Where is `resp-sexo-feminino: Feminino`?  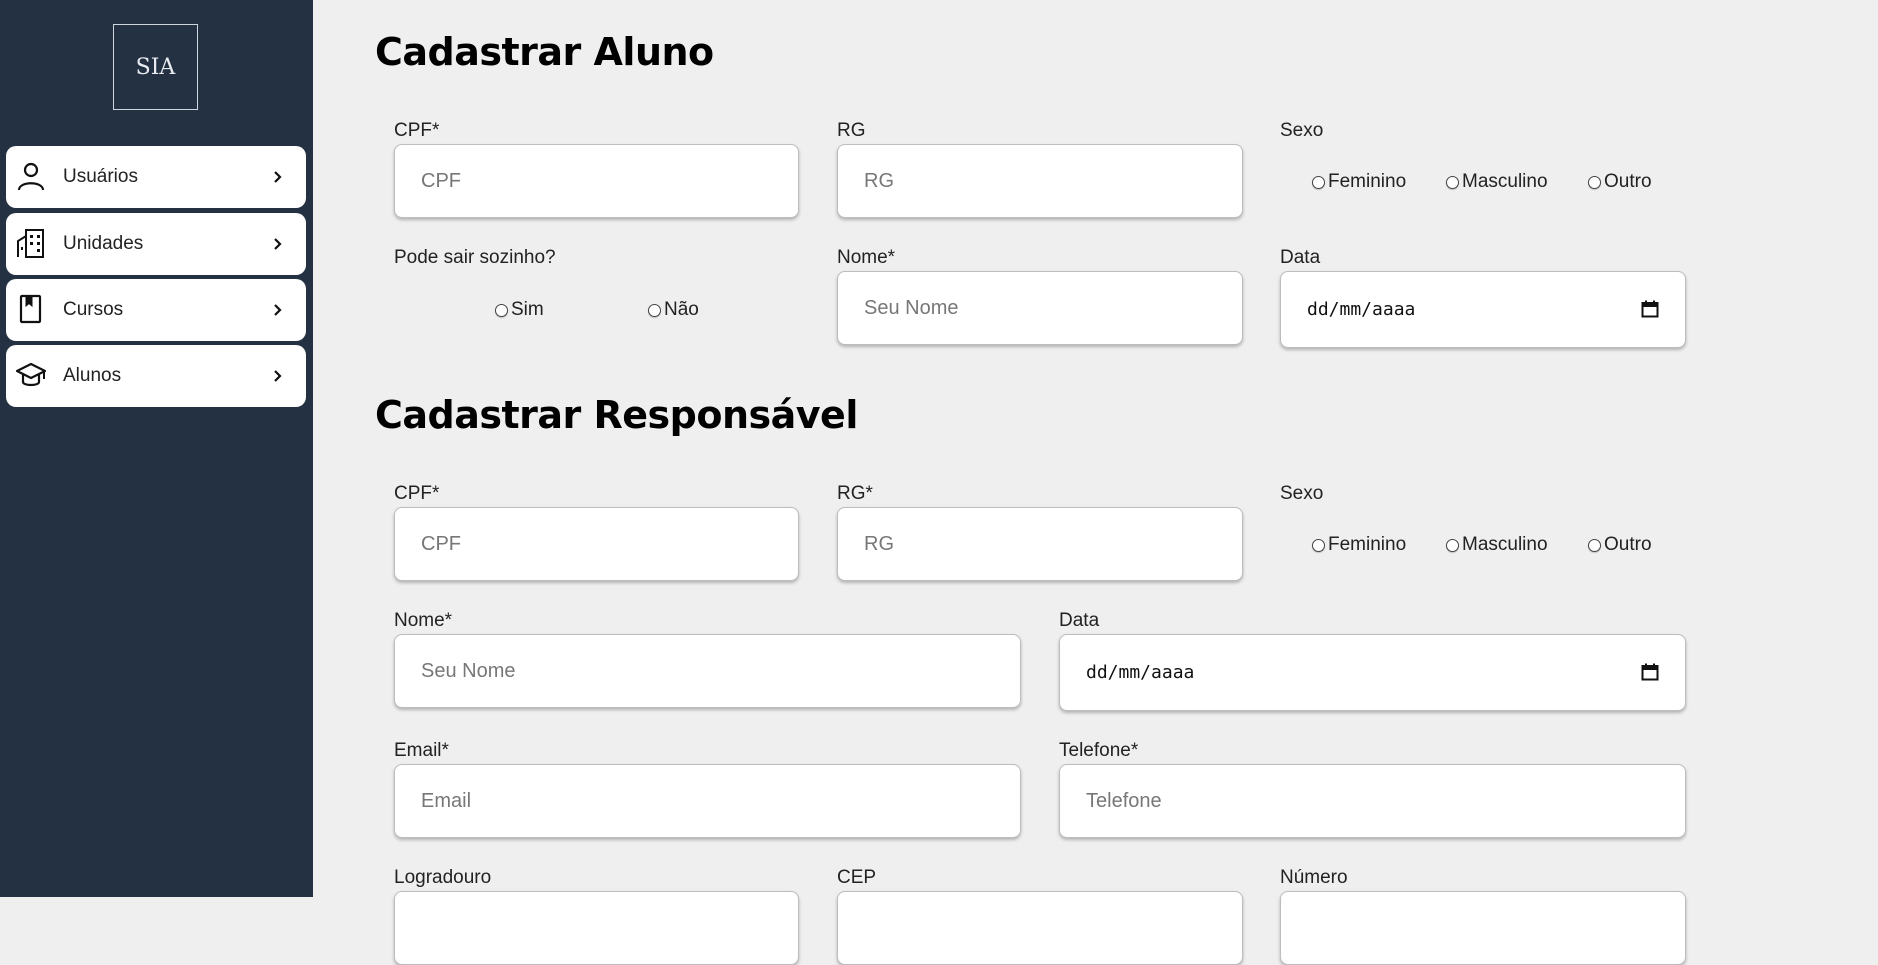 resp-sexo-feminino: Feminino is located at coordinates (1359, 545).